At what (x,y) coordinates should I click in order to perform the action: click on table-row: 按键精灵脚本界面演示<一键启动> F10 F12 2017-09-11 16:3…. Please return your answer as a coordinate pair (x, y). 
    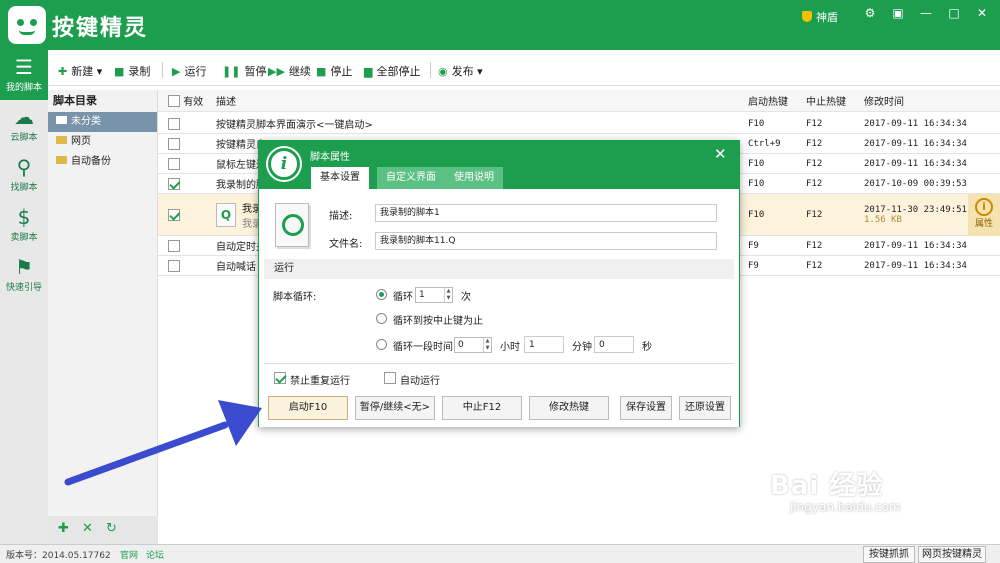
    Looking at the image, I should click on (579, 124).